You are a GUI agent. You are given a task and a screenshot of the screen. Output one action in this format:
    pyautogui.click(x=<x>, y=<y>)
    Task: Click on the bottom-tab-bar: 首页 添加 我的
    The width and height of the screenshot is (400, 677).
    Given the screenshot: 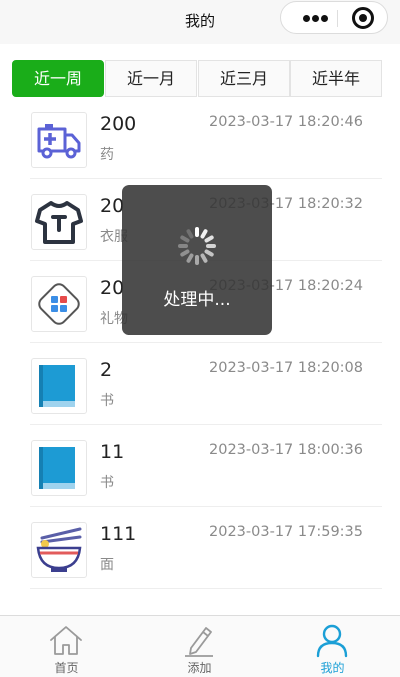 What is the action you would take?
    pyautogui.click(x=200, y=646)
    